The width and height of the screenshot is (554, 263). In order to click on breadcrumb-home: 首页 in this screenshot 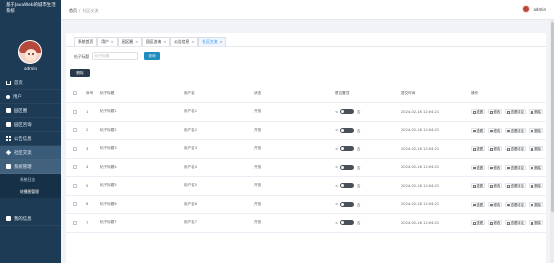, I will do `click(73, 10)`.